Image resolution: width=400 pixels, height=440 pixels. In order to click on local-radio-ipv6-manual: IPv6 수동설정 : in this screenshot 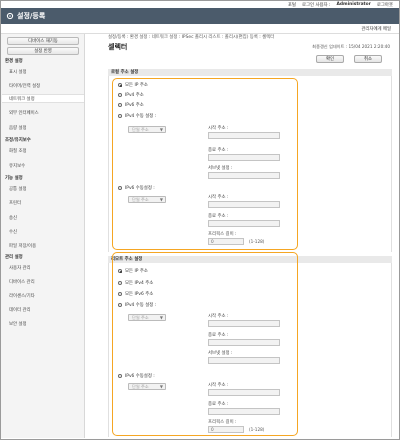, I will do `click(136, 188)`.